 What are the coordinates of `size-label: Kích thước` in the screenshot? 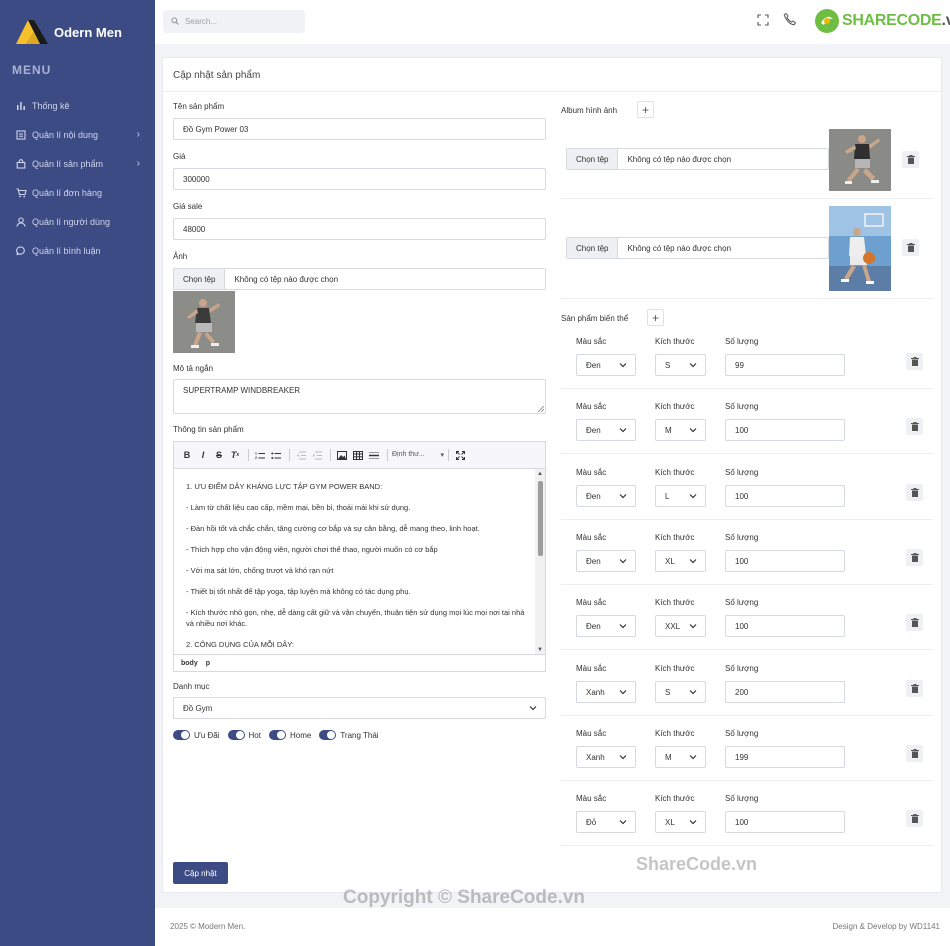 It's located at (675, 733).